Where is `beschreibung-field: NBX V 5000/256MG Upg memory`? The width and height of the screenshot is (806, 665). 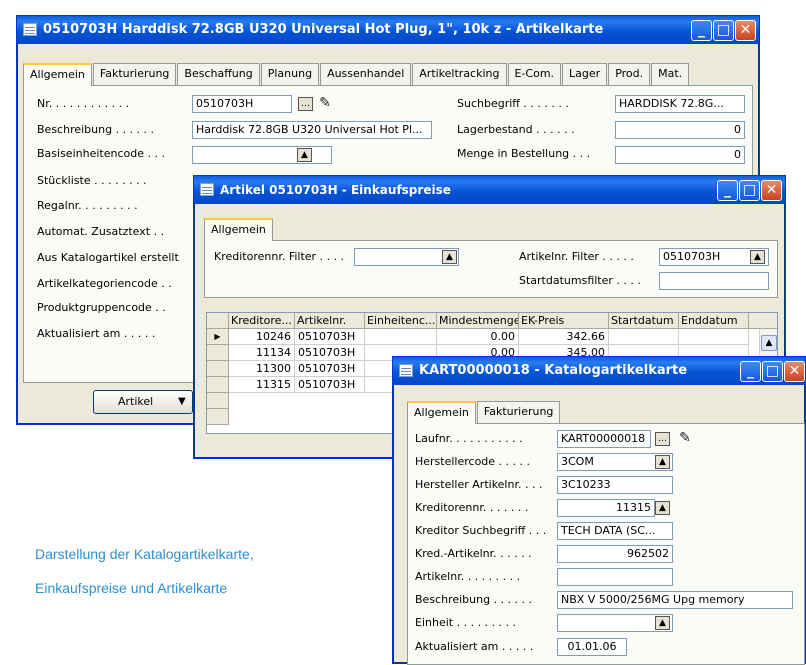
beschreibung-field: NBX V 5000/256MG Upg memory is located at coordinates (675, 600).